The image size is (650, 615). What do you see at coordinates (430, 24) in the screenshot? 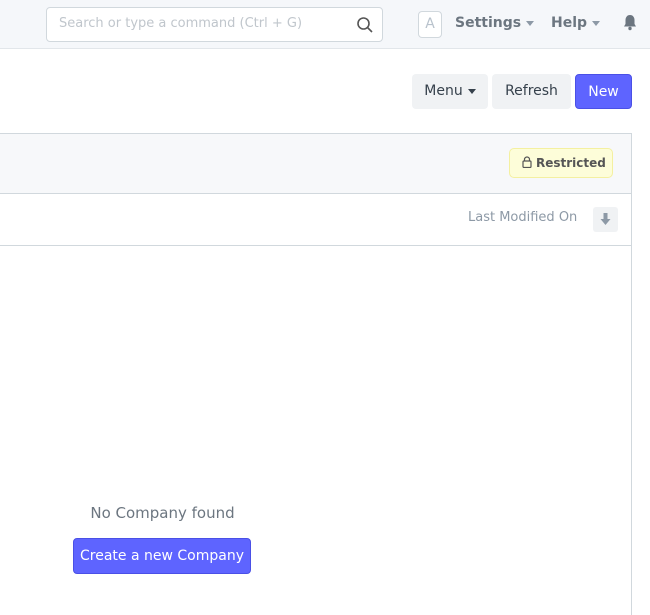
I see `avatar: A` at bounding box center [430, 24].